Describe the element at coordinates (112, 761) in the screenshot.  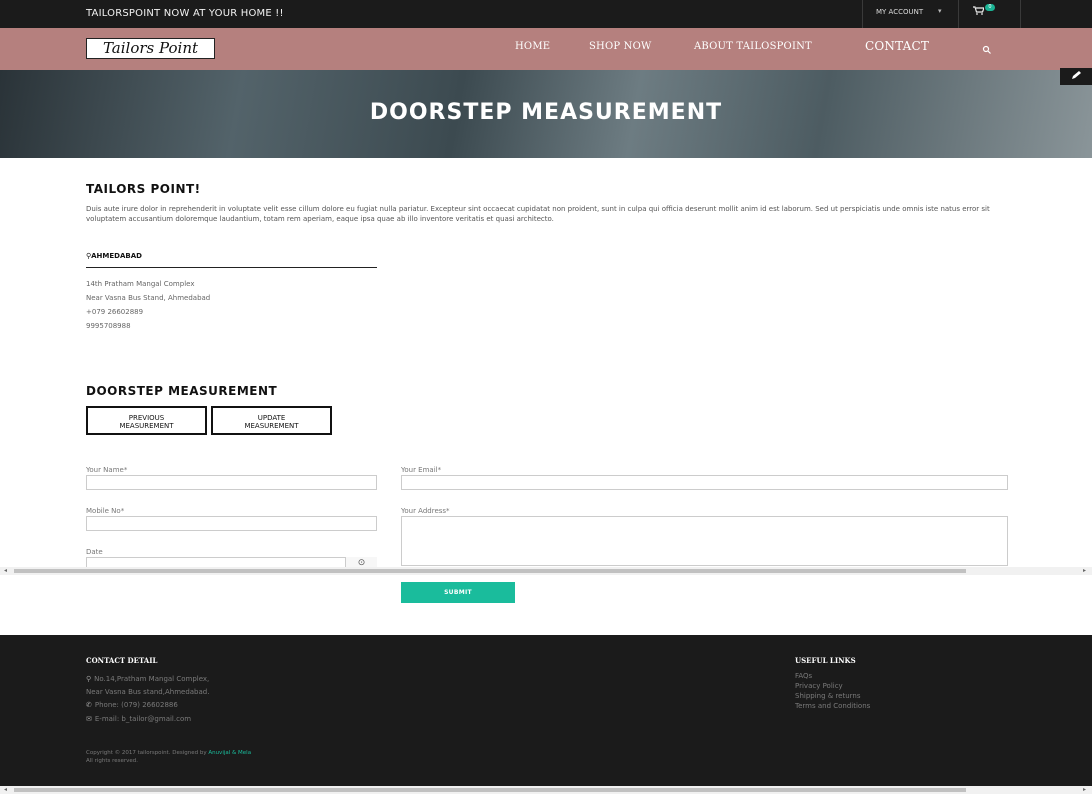
I see `rights-text: All rights reserved.` at that location.